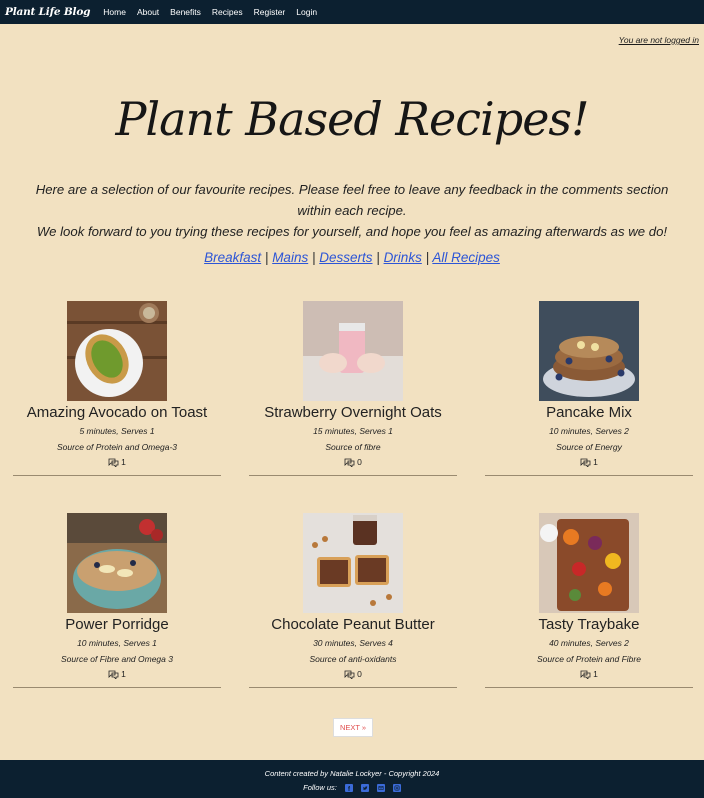  What do you see at coordinates (117, 412) in the screenshot?
I see `recipe-title: Amazing Avocado on Toast` at bounding box center [117, 412].